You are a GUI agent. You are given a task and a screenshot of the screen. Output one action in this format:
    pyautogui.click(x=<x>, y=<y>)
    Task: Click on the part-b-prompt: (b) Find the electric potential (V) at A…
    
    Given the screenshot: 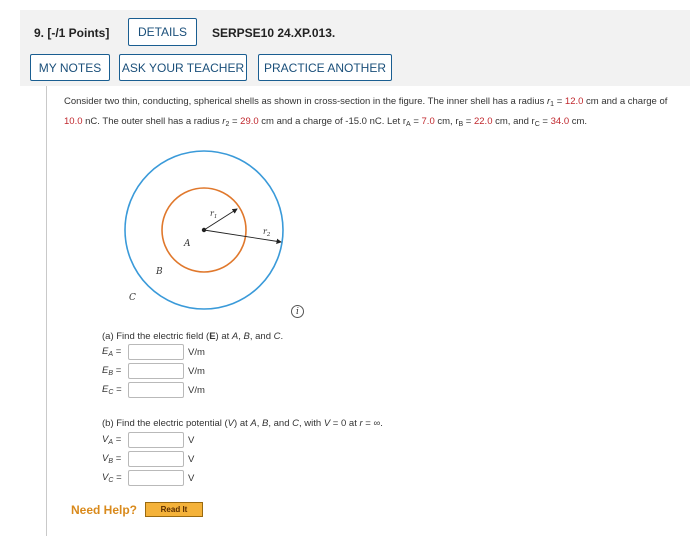 What is the action you would take?
    pyautogui.click(x=242, y=423)
    